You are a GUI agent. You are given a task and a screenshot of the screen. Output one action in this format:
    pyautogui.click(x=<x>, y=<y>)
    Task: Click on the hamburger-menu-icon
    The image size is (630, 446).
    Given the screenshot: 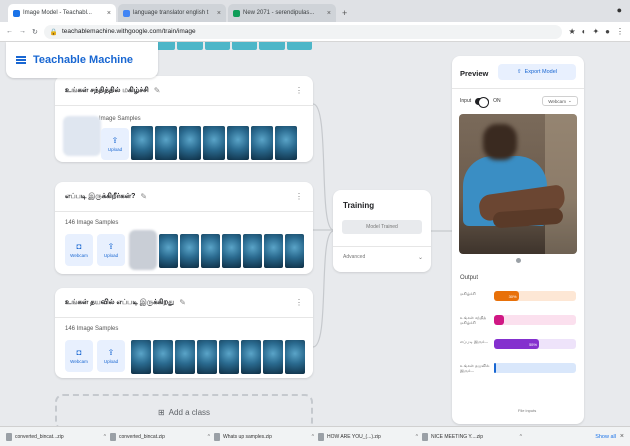 What is the action you would take?
    pyautogui.click(x=21, y=60)
    